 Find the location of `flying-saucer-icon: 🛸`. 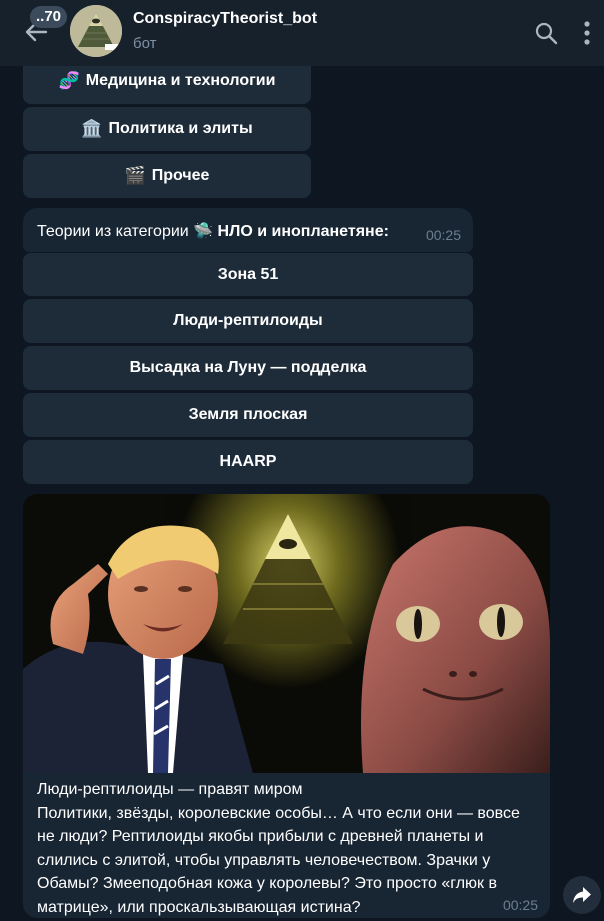

flying-saucer-icon: 🛸 is located at coordinates (203, 231).